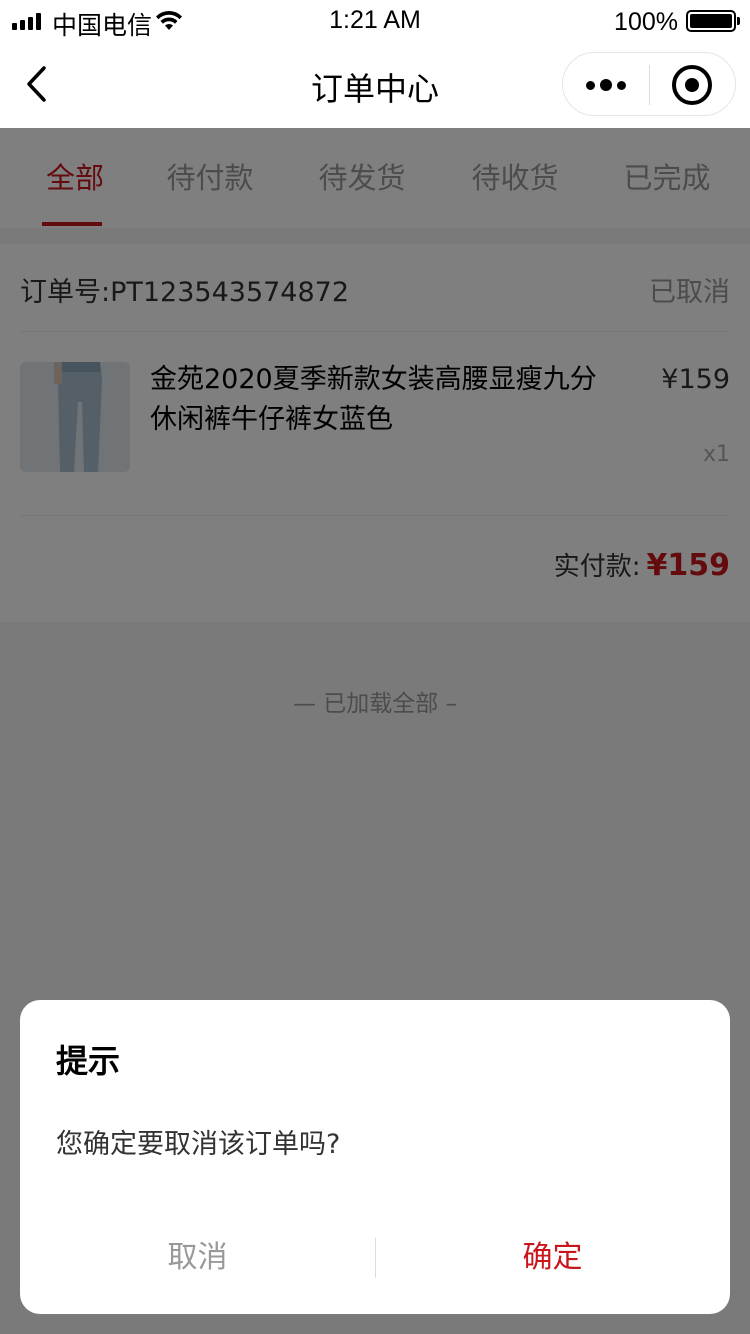 This screenshot has height=1334, width=750. I want to click on target-icon, so click(691, 85).